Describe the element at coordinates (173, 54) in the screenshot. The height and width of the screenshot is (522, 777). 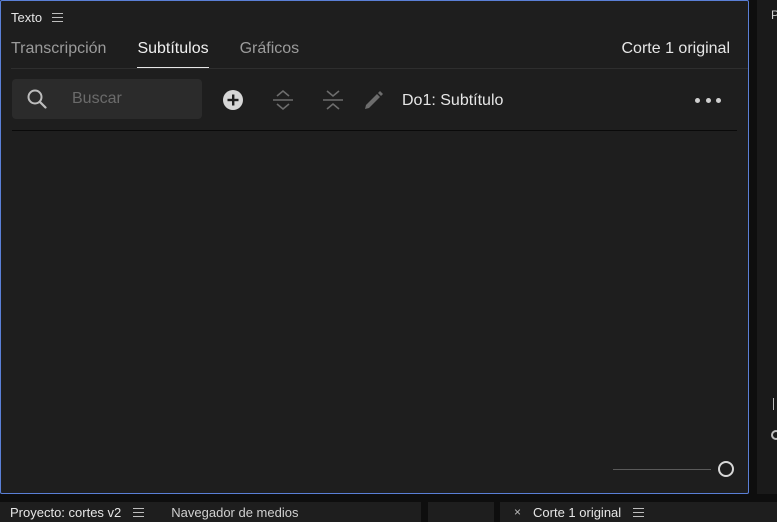
I see `tab-captions: Subtítulos` at that location.